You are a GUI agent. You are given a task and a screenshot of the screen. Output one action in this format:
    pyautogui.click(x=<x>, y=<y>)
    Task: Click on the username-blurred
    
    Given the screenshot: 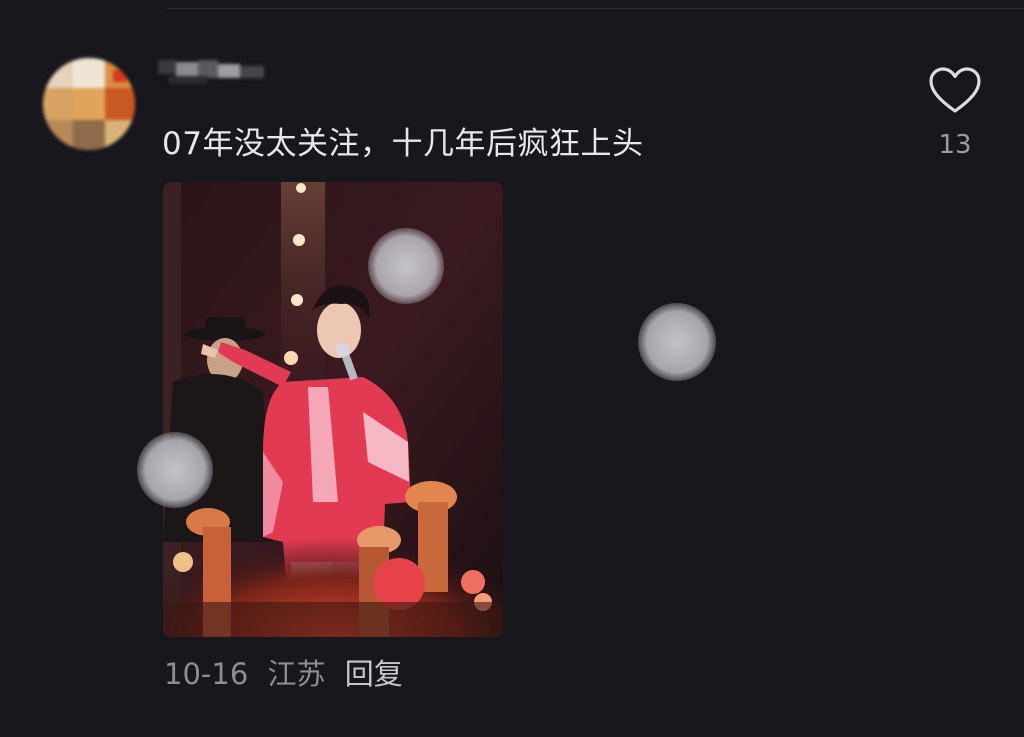 What is the action you would take?
    pyautogui.click(x=212, y=74)
    